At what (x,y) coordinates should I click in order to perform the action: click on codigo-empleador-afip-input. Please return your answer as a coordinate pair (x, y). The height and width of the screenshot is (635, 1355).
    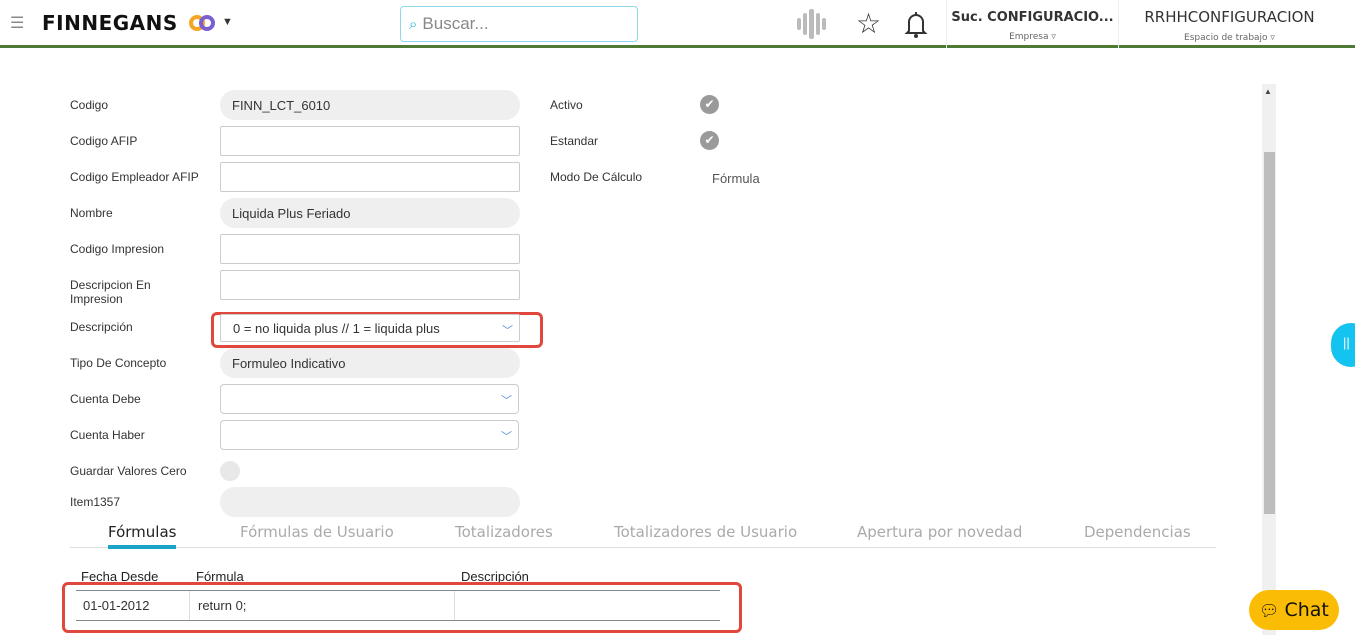
    Looking at the image, I should click on (370, 177).